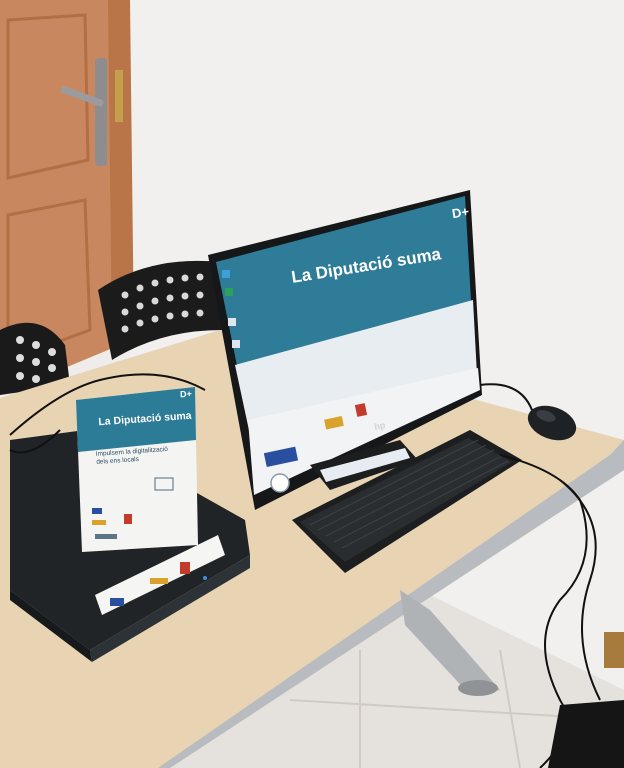  Describe the element at coordinates (205, 578) in the screenshot. I see `laptop-led` at that location.